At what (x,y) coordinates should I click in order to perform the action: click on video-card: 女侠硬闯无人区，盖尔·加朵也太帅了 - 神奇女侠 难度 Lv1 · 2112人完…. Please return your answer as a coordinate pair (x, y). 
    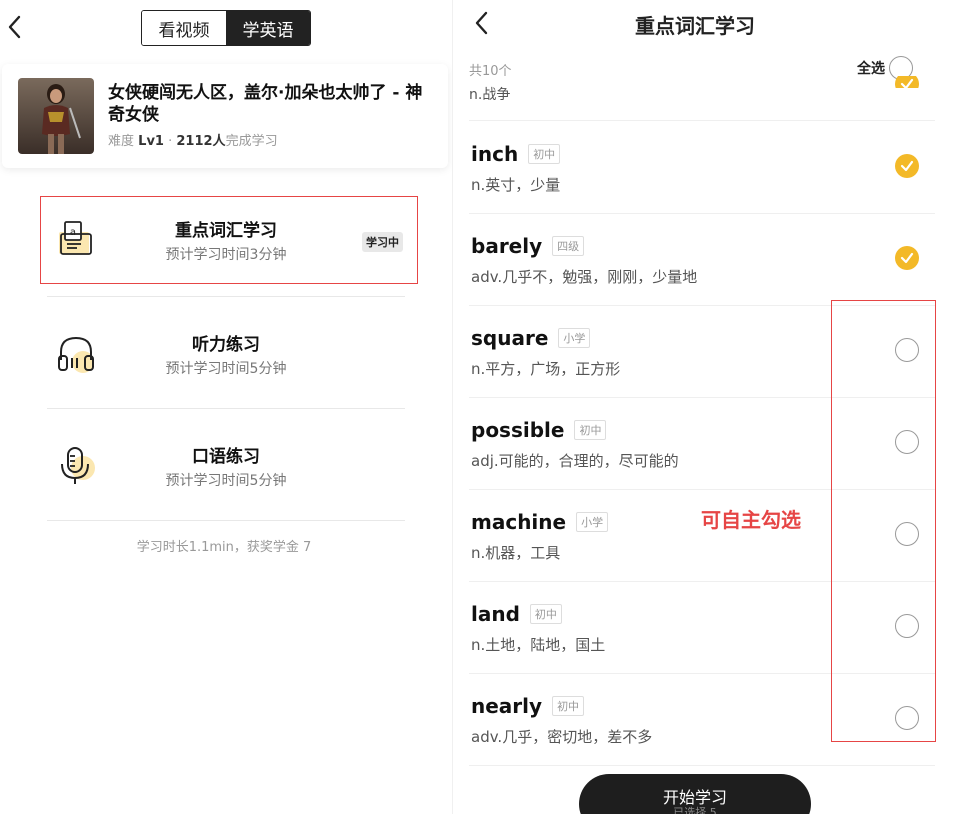
    Looking at the image, I should click on (225, 116).